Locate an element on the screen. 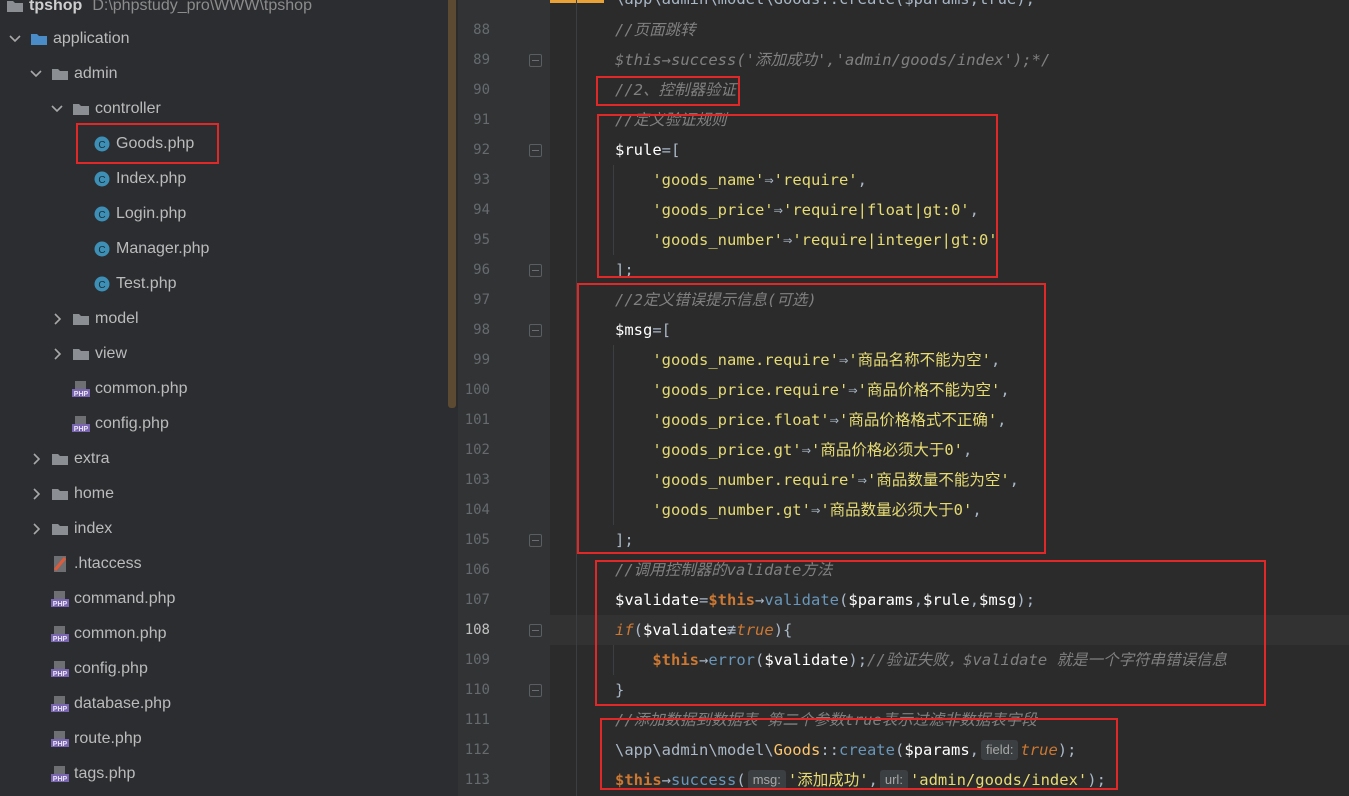  tree-folder-home: home is located at coordinates (71, 493).